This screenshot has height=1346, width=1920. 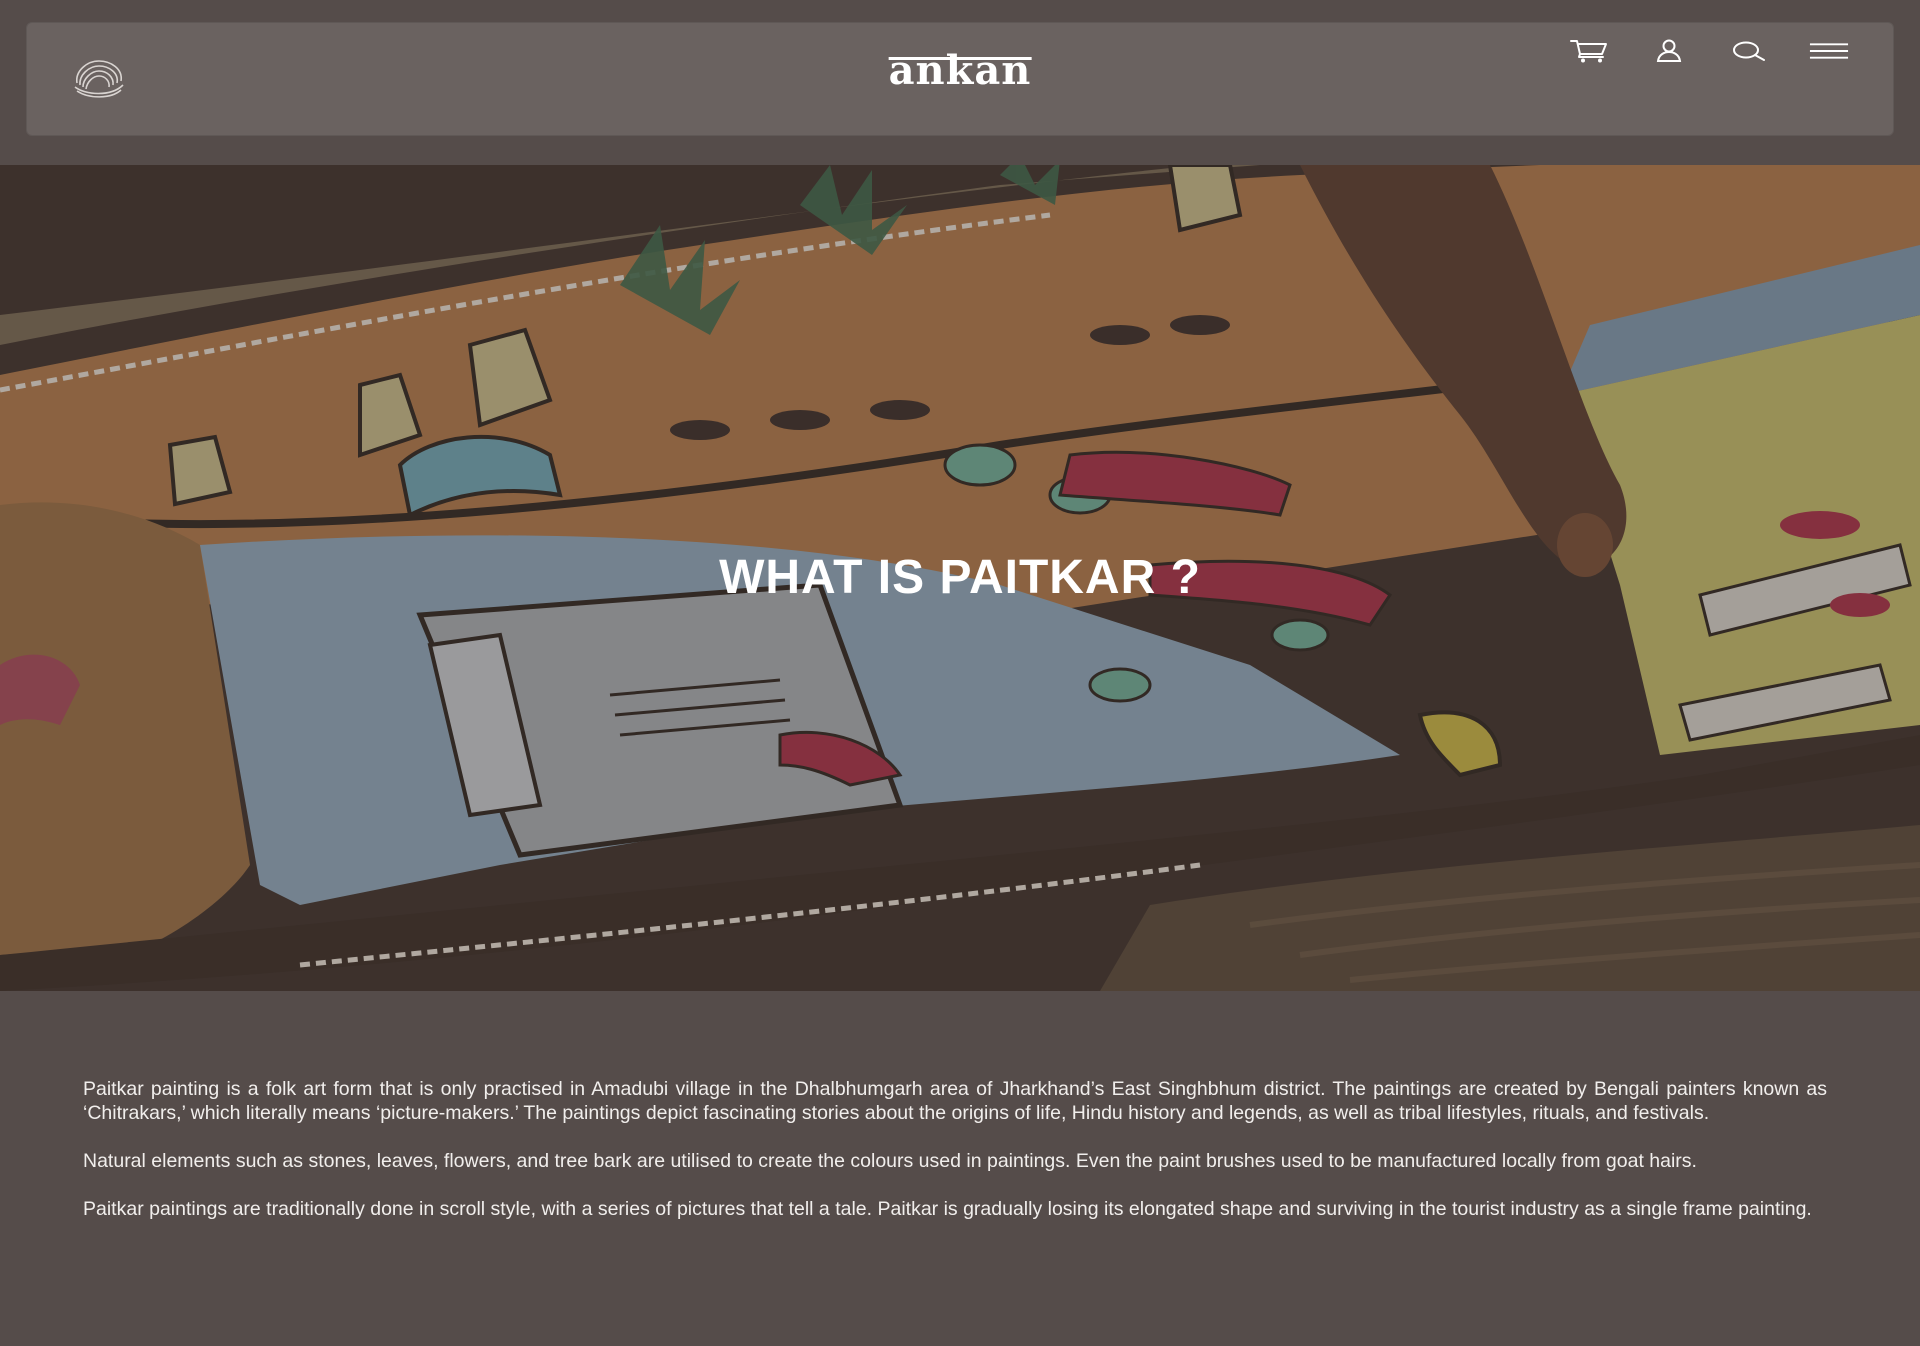 I want to click on brand-logo: ankan, so click(x=960, y=71).